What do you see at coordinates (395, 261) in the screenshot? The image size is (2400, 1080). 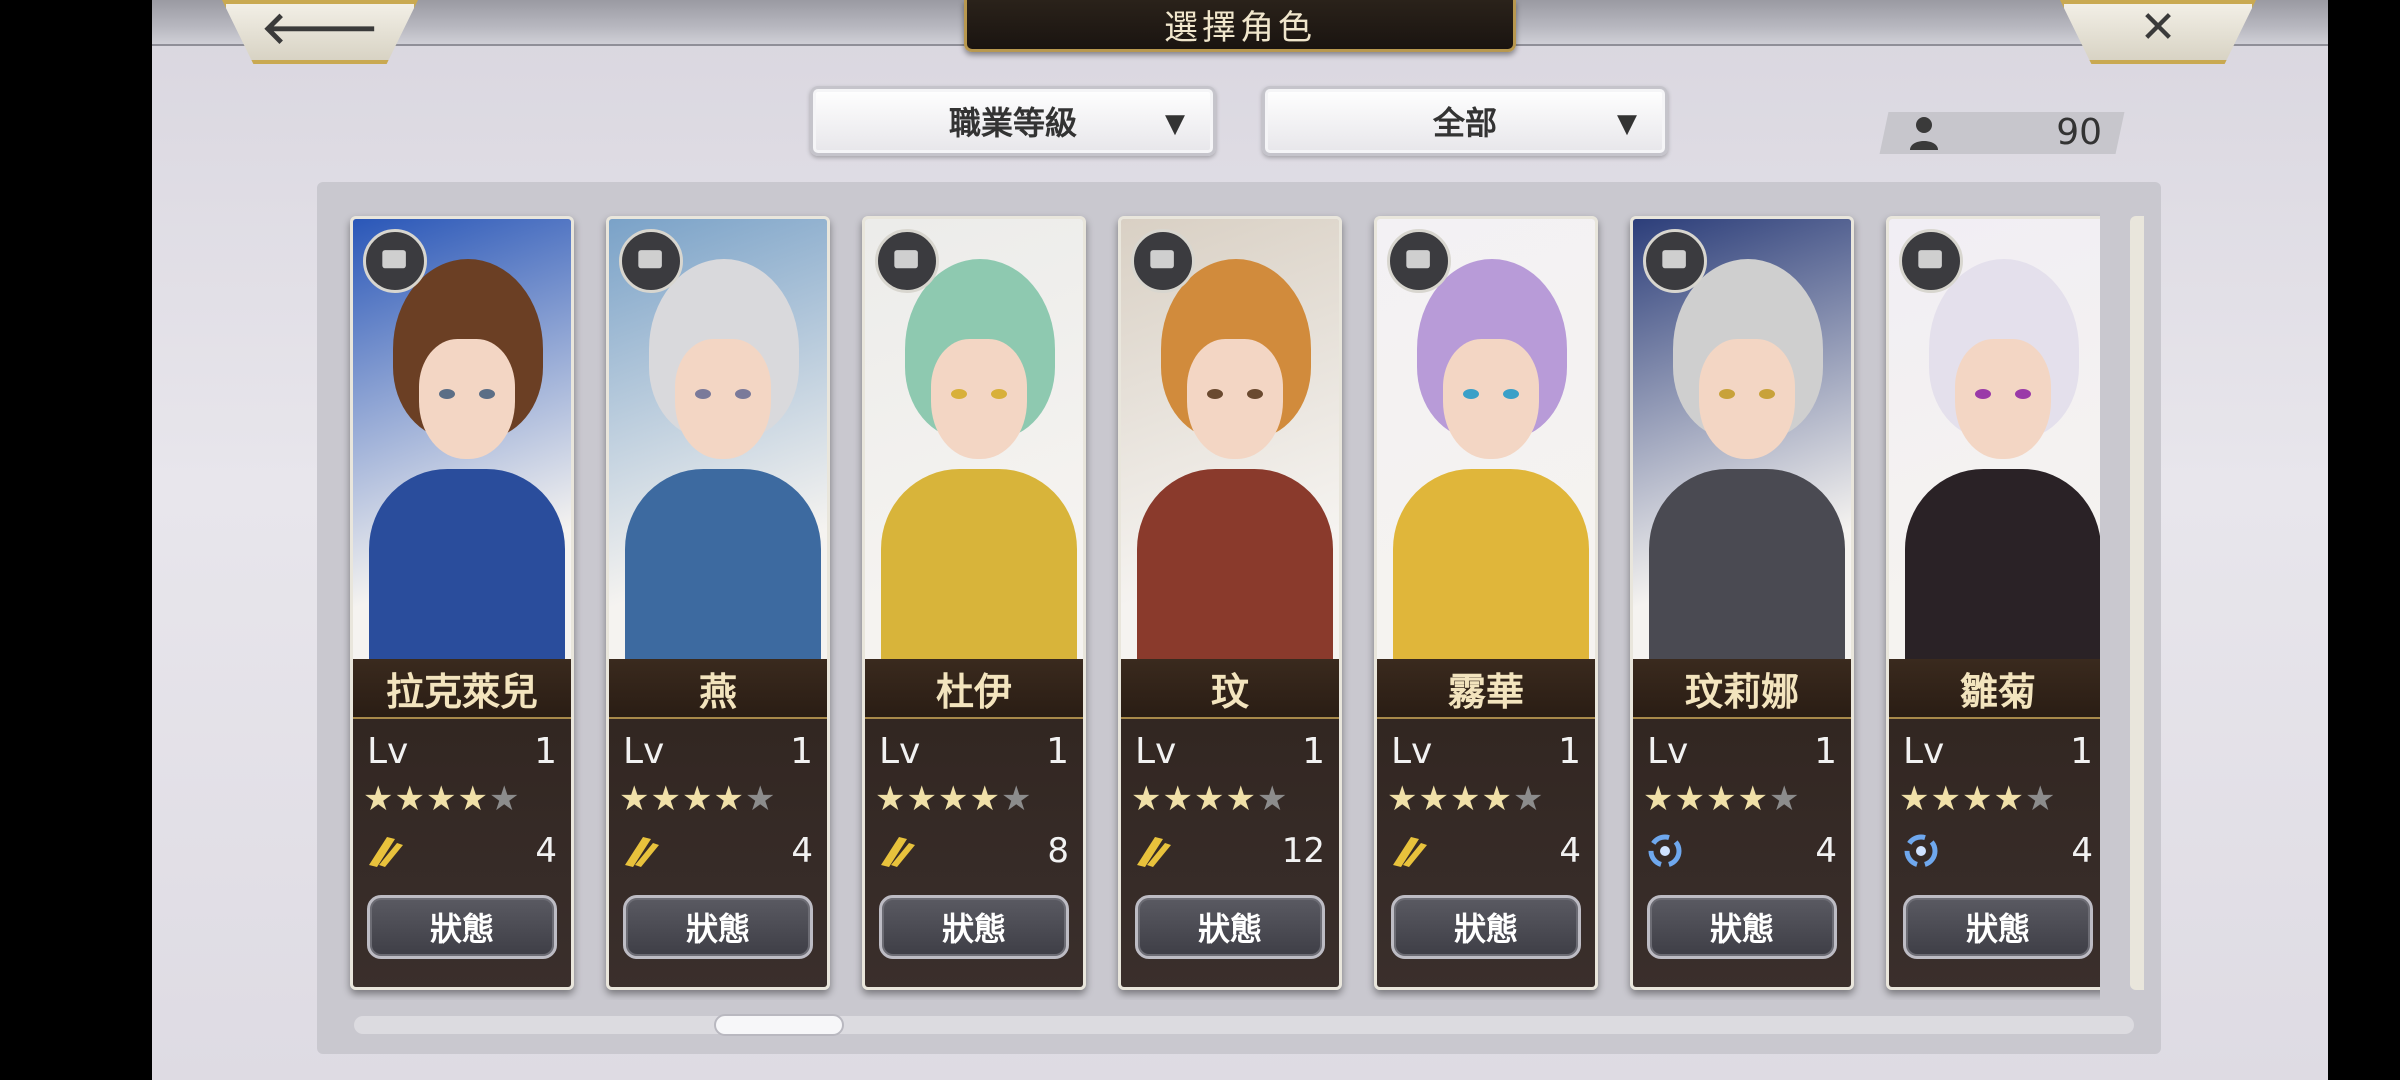 I see `bow-icon` at bounding box center [395, 261].